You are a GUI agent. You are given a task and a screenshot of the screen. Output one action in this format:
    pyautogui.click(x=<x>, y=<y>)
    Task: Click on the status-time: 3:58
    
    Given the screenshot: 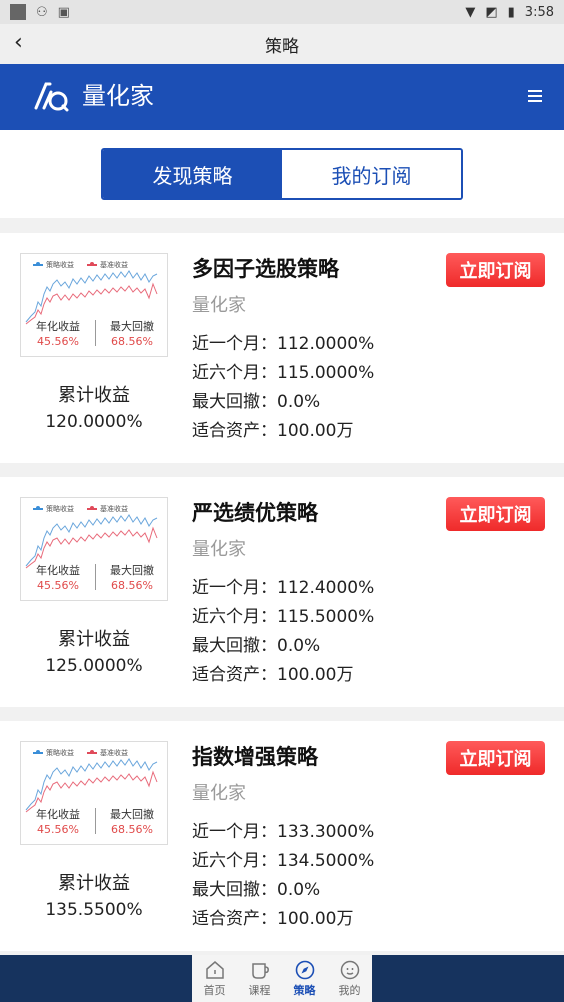 What is the action you would take?
    pyautogui.click(x=539, y=12)
    